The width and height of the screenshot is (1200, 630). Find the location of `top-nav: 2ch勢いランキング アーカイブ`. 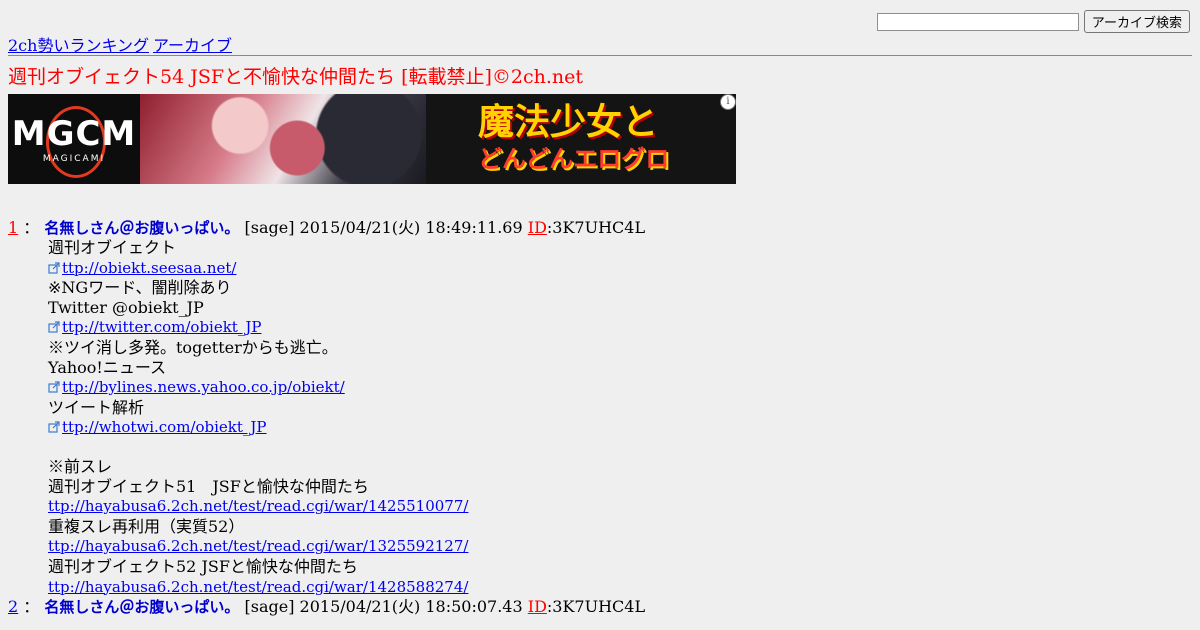

top-nav: 2ch勢いランキング アーカイブ is located at coordinates (122, 44).